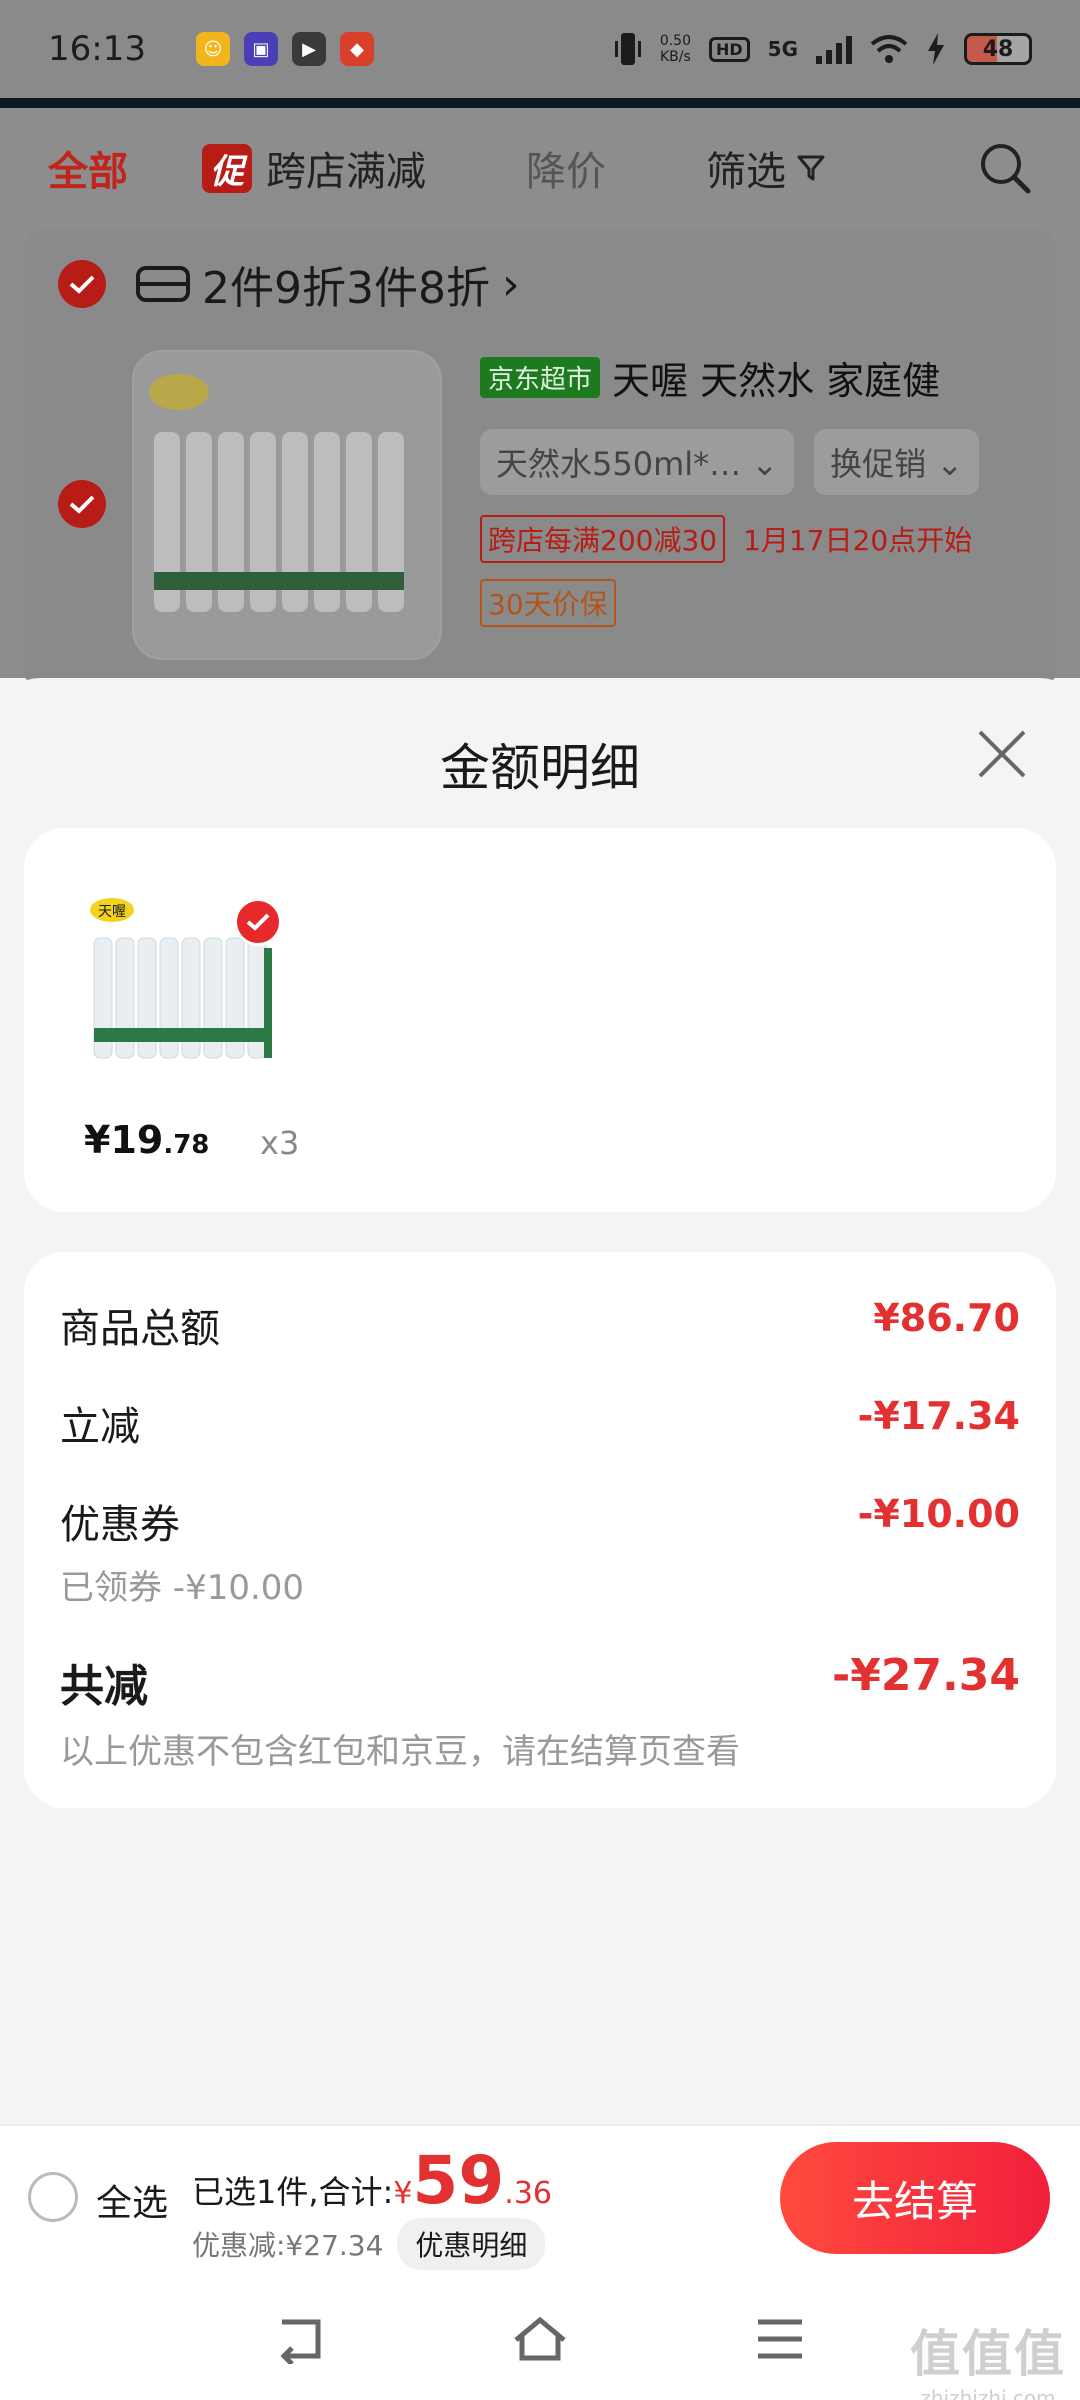 This screenshot has height=2400, width=1080. What do you see at coordinates (540, 1325) in the screenshot?
I see `summary-row-goods-total: 商品总额 ¥86.70` at bounding box center [540, 1325].